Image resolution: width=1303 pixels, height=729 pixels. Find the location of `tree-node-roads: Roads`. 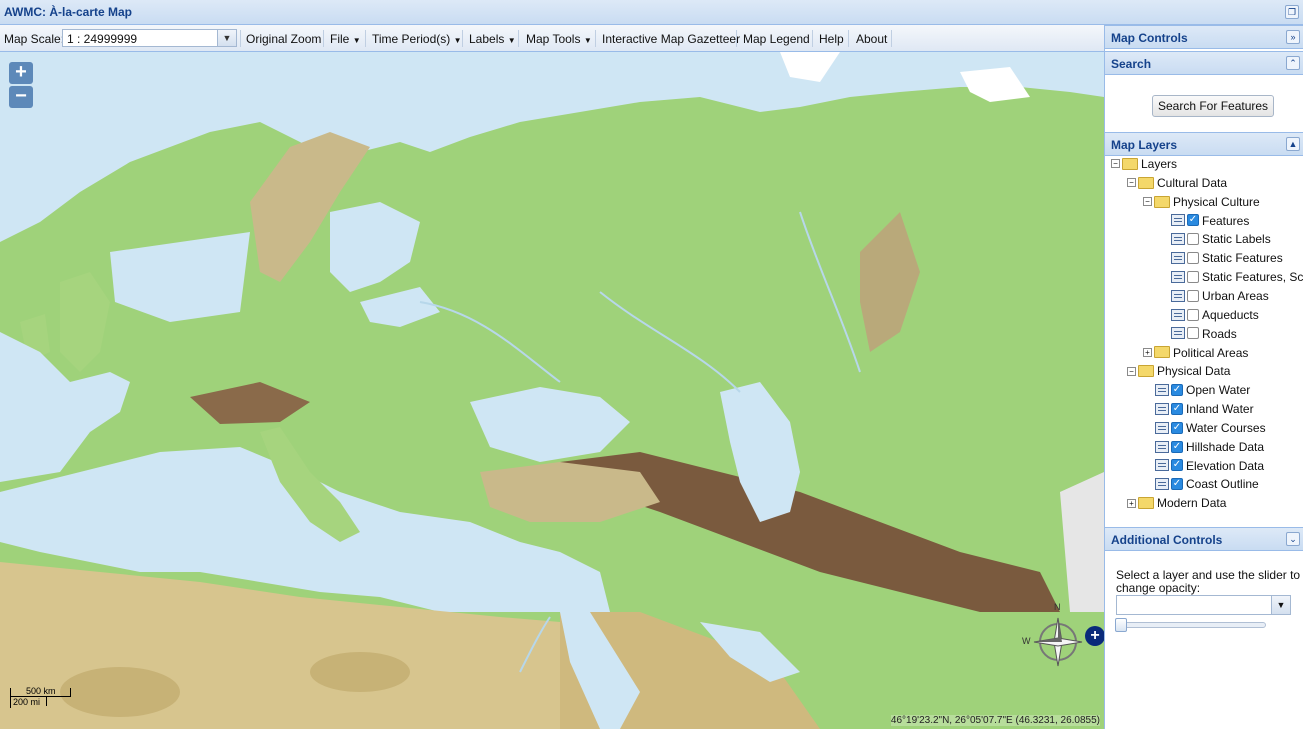

tree-node-roads: Roads is located at coordinates (1204, 335).